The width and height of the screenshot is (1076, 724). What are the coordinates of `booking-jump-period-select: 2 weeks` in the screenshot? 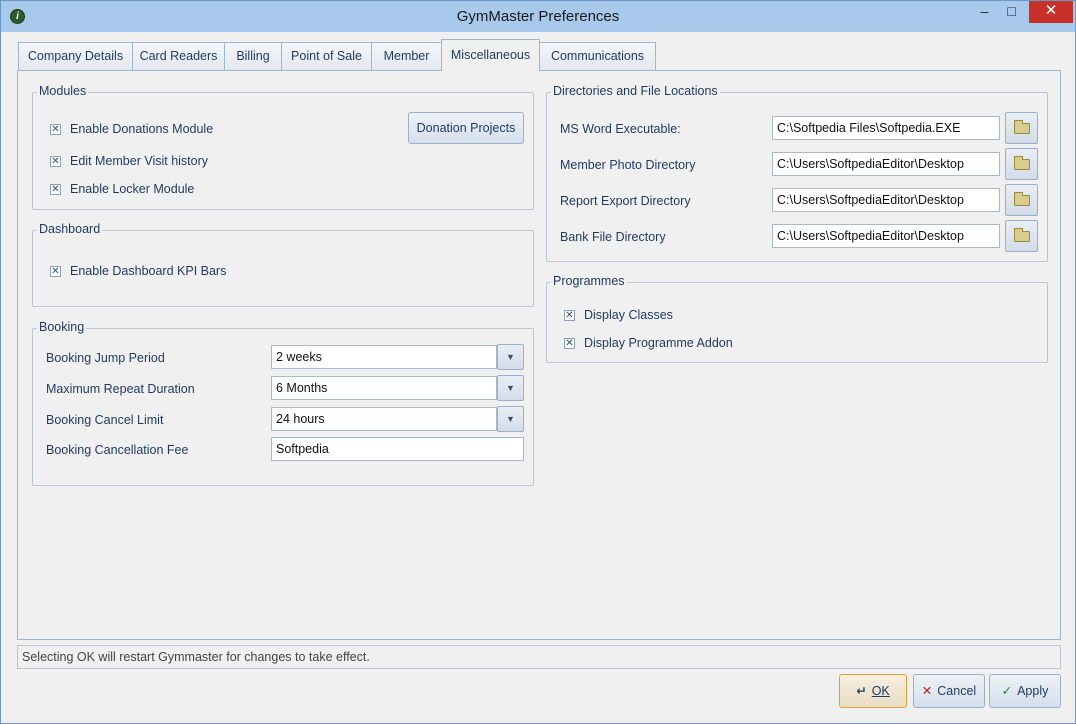 It's located at (384, 357).